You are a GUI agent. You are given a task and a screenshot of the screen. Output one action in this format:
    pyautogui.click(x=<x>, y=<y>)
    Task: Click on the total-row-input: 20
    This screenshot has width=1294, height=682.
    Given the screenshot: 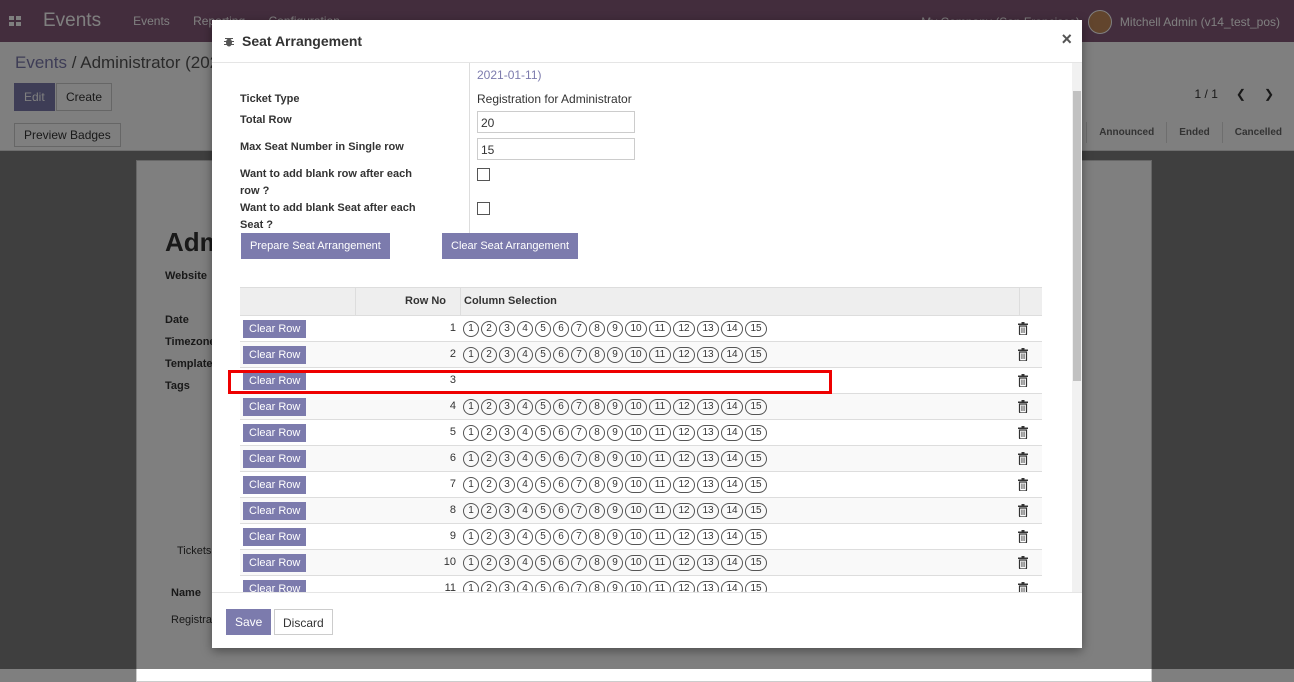 What is the action you would take?
    pyautogui.click(x=556, y=122)
    